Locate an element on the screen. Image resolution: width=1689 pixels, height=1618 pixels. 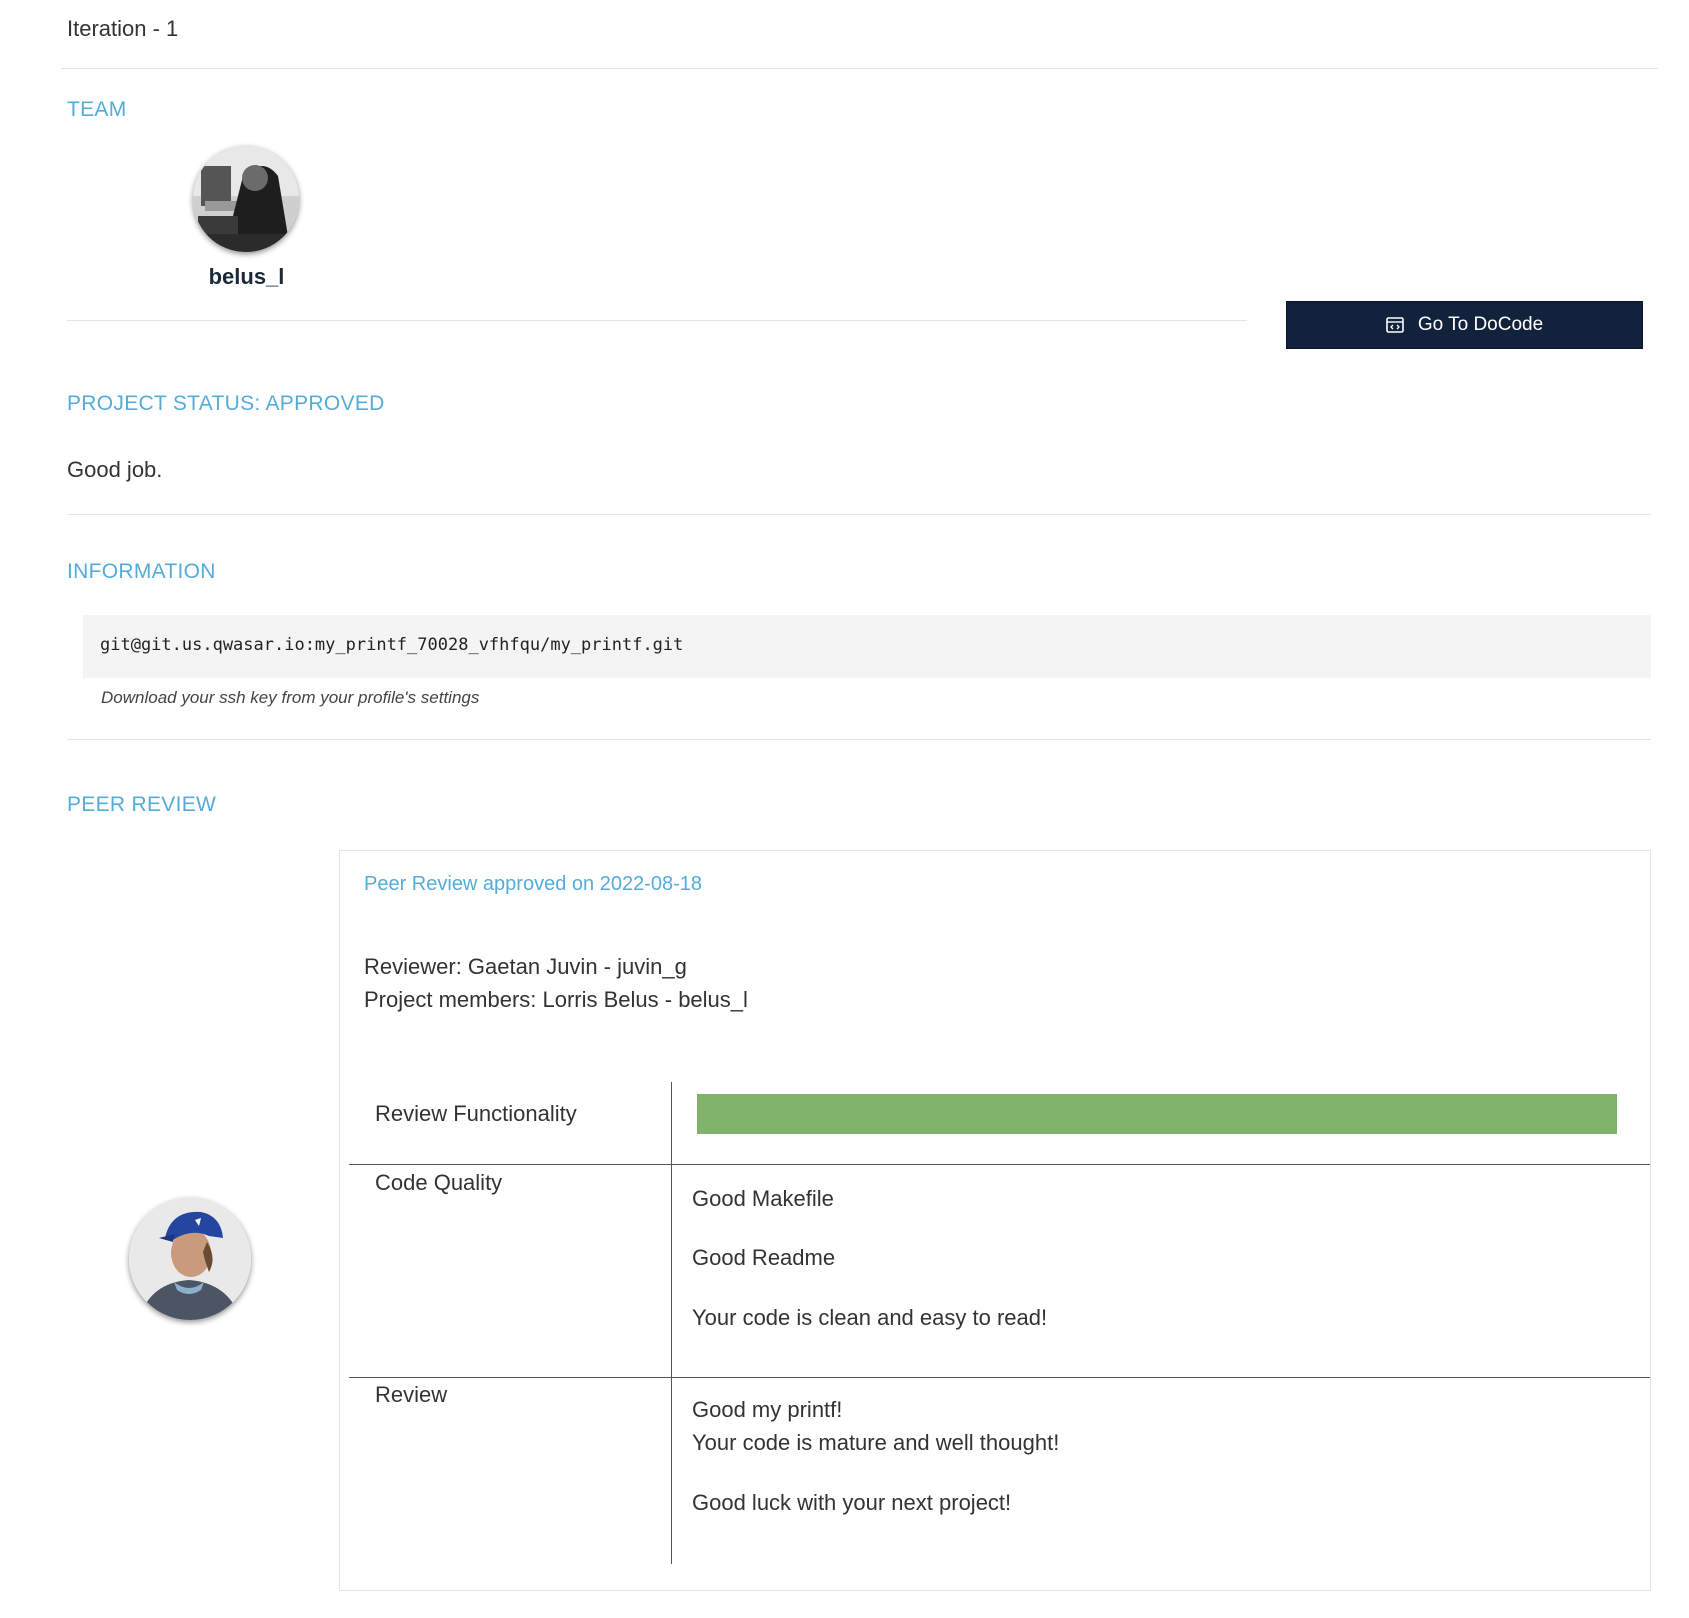
project-members-line: Project members: Lorris Belus - belus_l is located at coordinates (556, 999).